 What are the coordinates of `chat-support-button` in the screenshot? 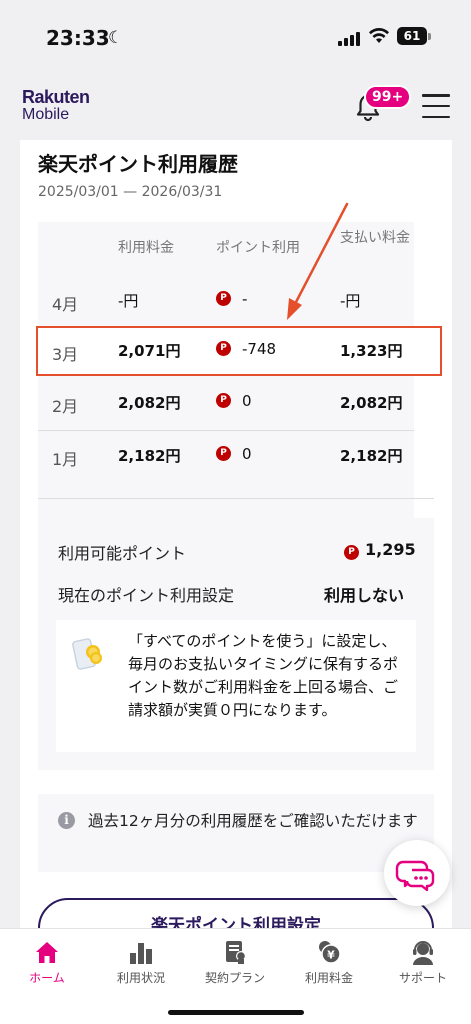 It's located at (417, 873).